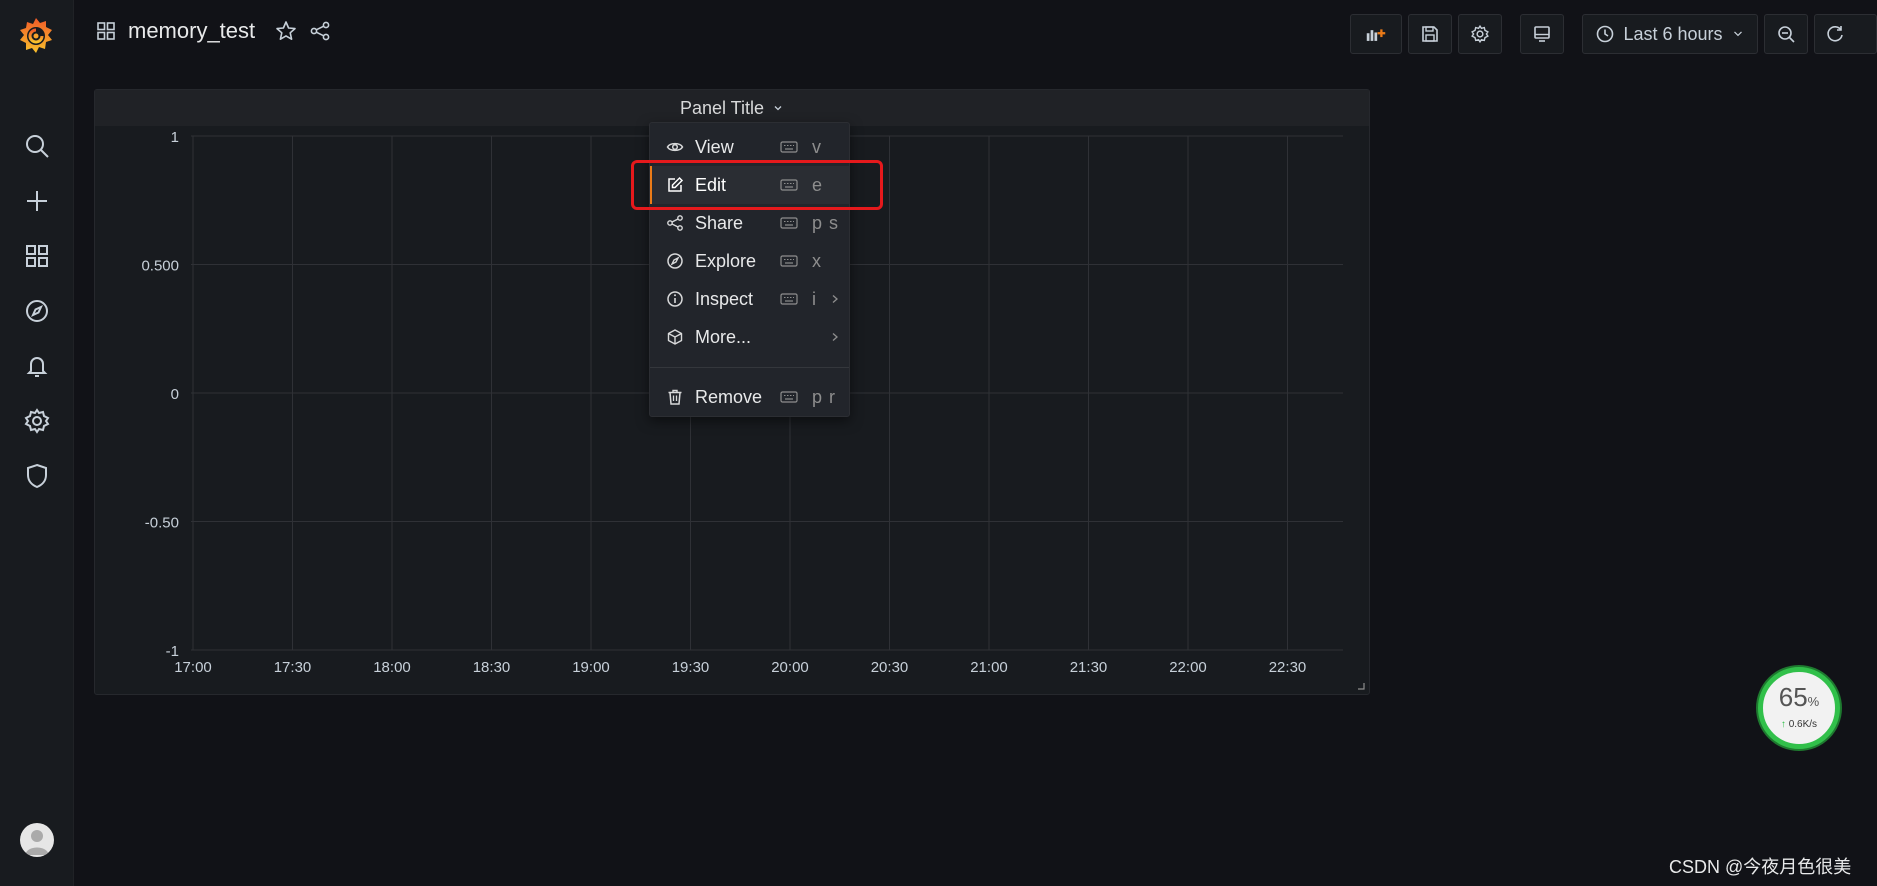 The width and height of the screenshot is (1877, 886). I want to click on y-tick-label: -1, so click(172, 651).